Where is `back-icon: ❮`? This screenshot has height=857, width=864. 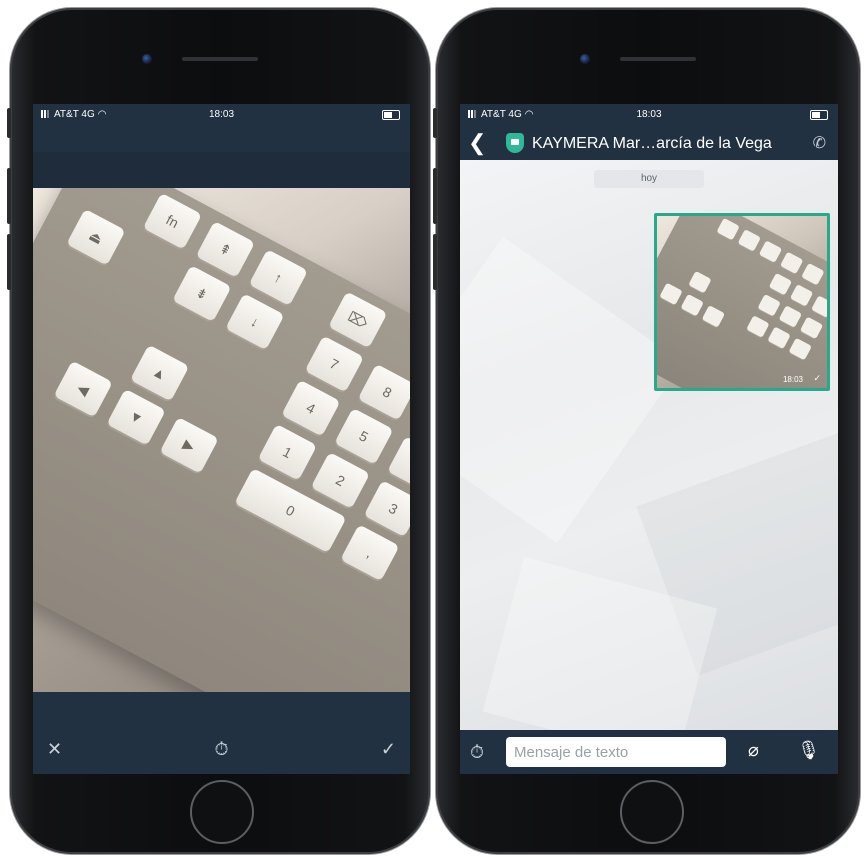
back-icon: ❮ is located at coordinates (477, 143).